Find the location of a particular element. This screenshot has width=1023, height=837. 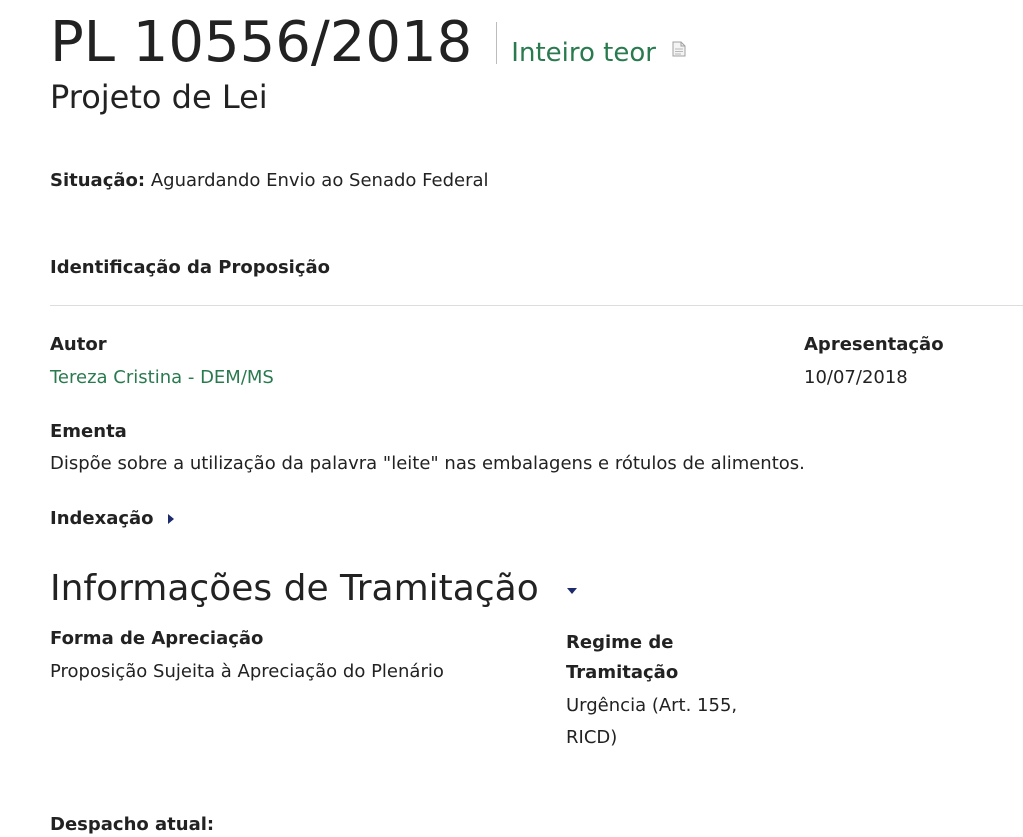

status-label: Situação: is located at coordinates (98, 180).